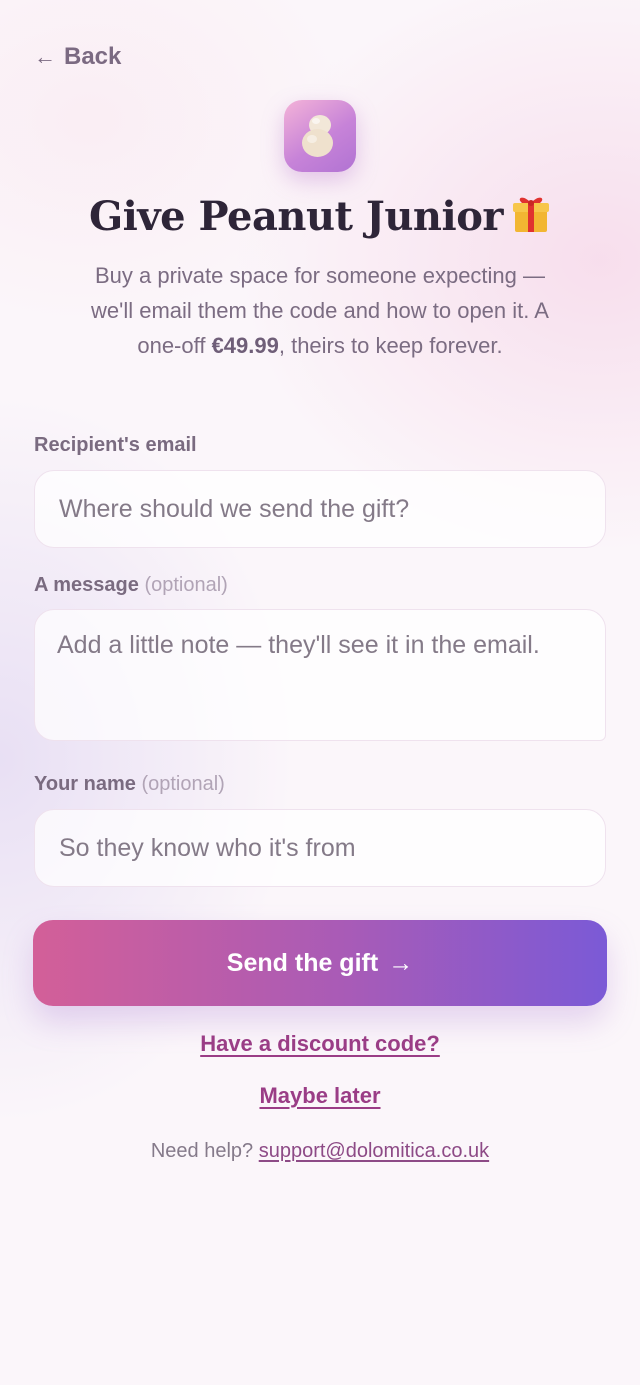  I want to click on sender-name-label: Your name (optional), so click(129, 784).